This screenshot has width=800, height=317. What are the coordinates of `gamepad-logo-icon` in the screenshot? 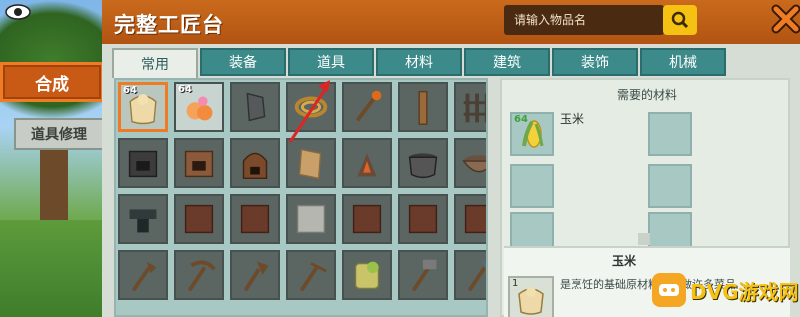 It's located at (669, 290).